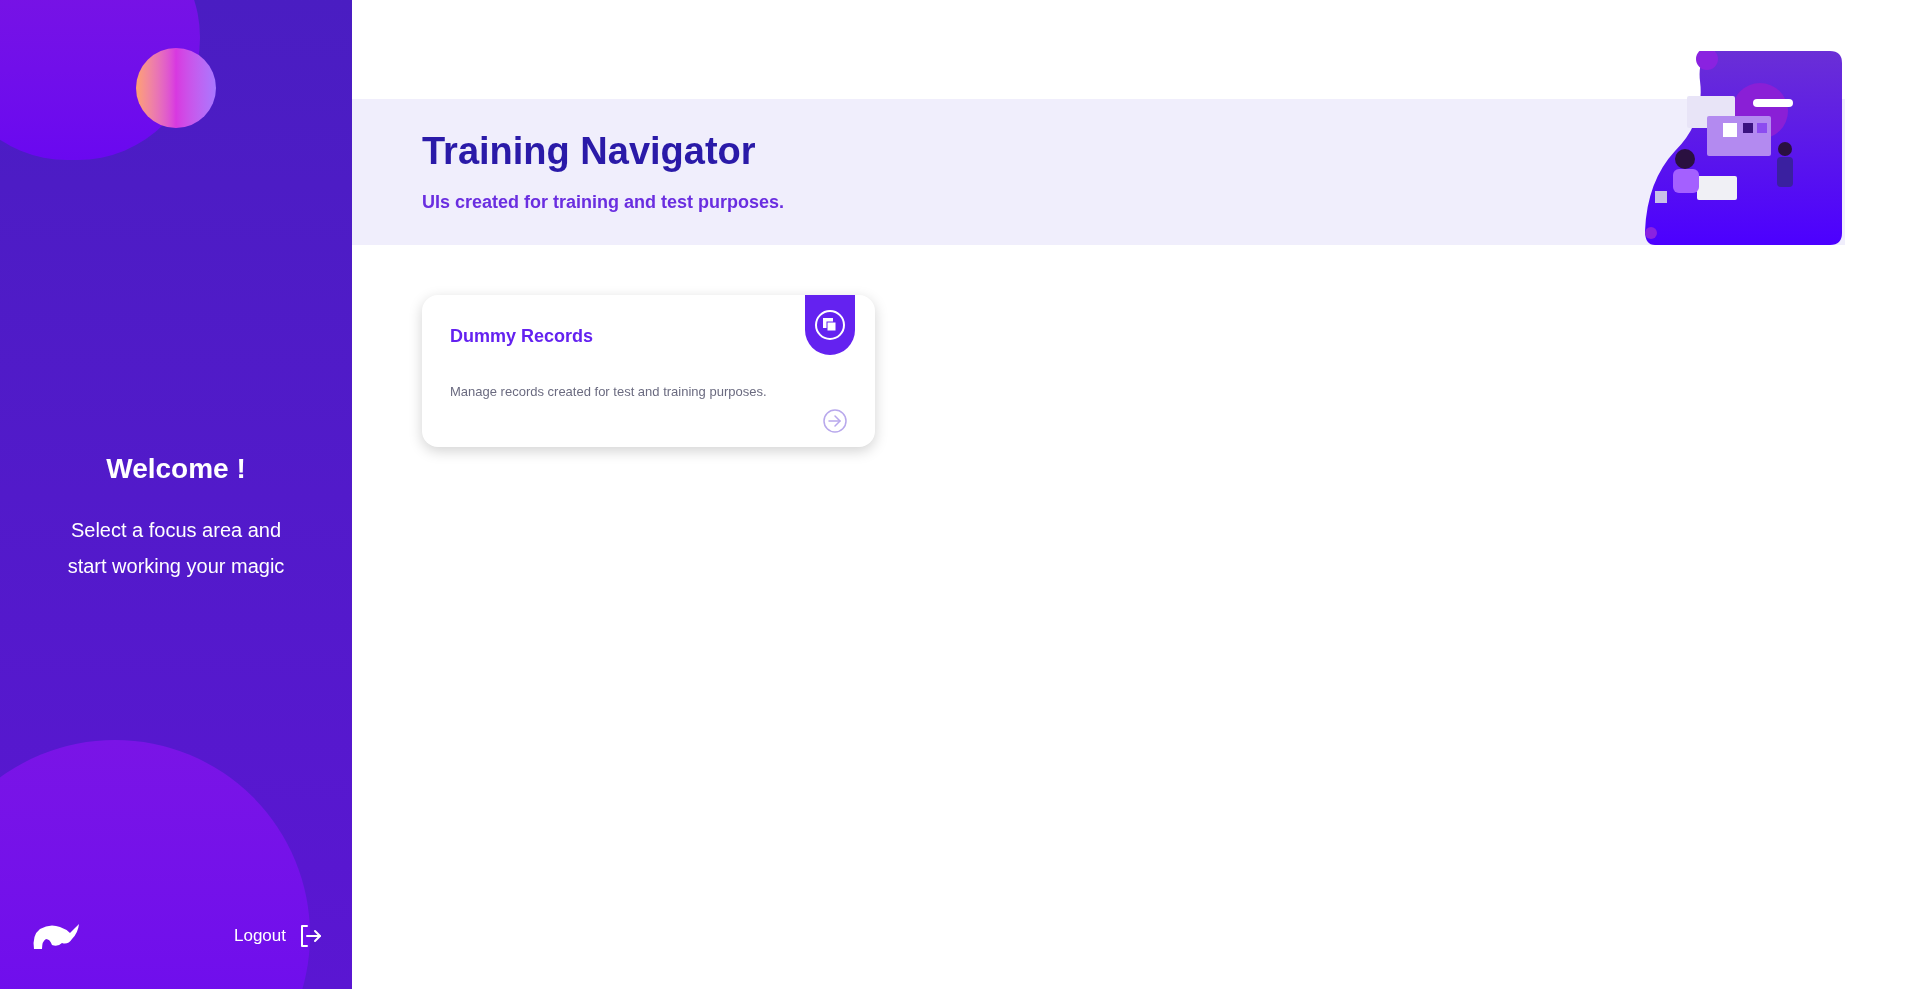  I want to click on card-title: Dummy Records, so click(522, 336).